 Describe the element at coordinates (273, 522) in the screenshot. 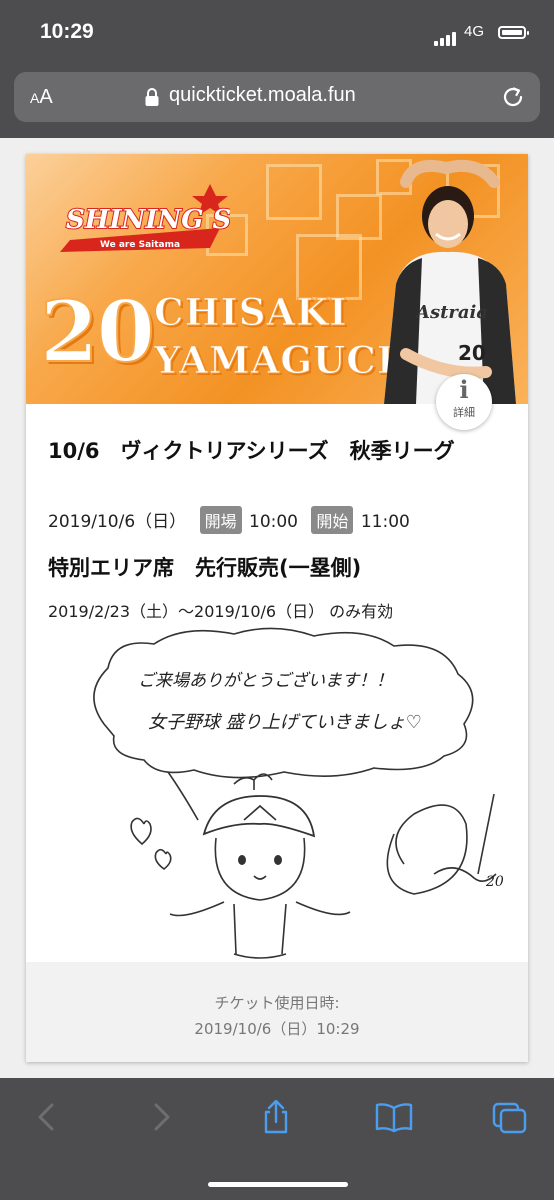

I see `open-time: 10:00` at that location.